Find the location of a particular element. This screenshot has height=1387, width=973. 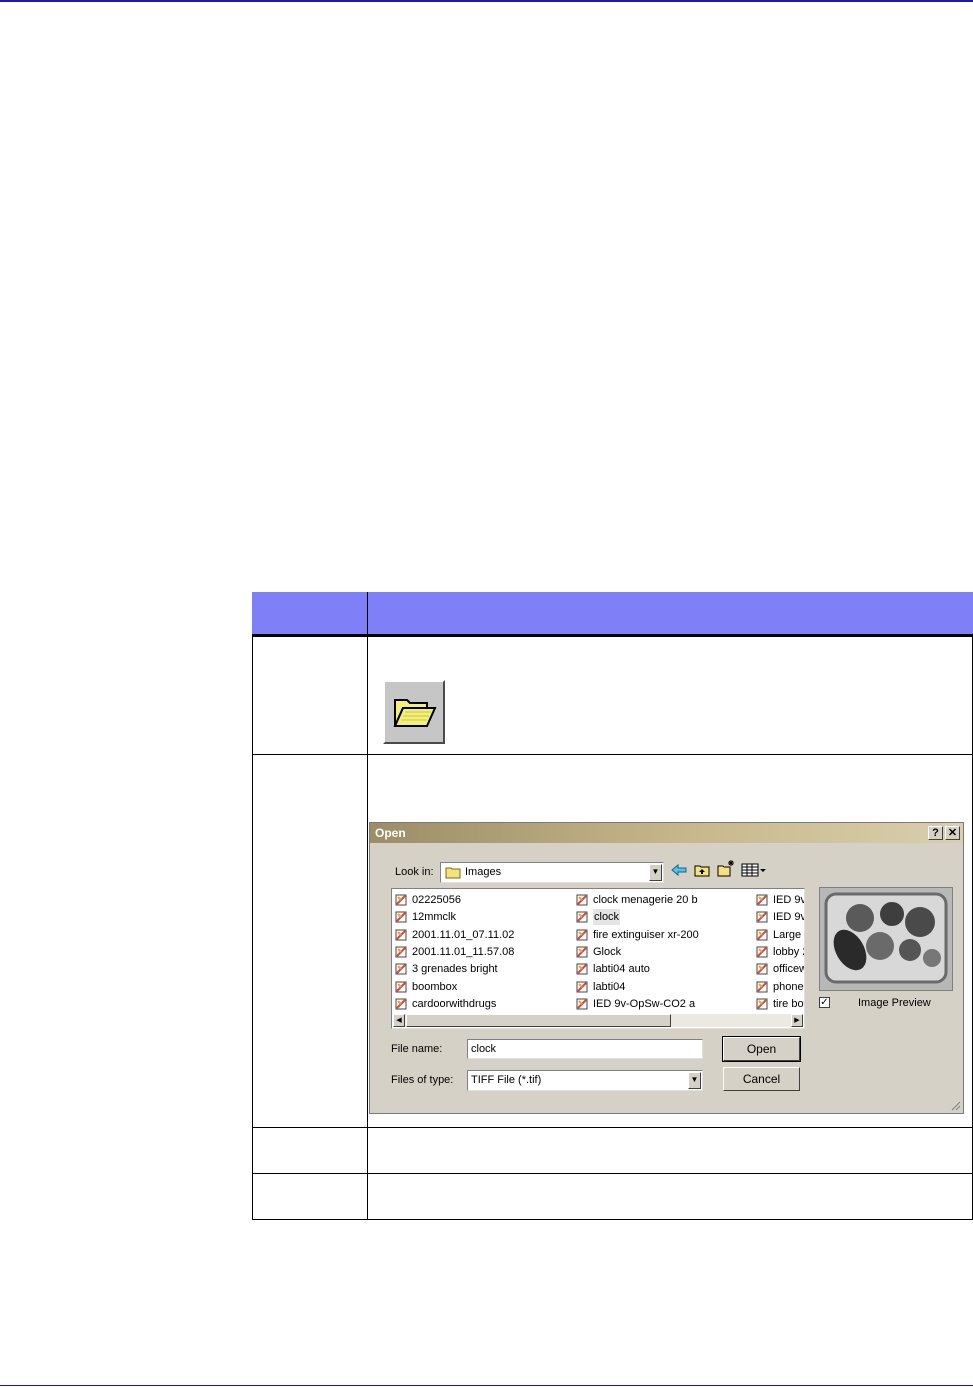

table-header is located at coordinates (612, 613).